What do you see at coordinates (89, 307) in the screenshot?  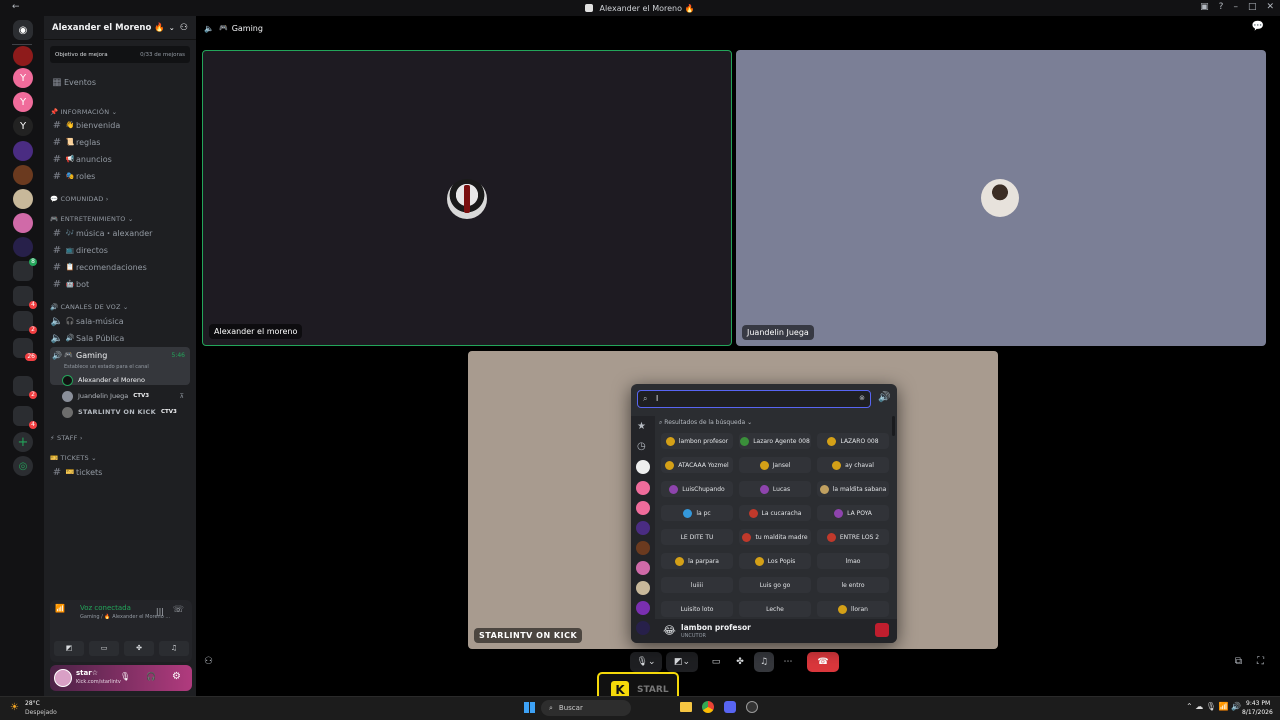 I see `category-voice: 🔊 CANALES DE VOZ ⌄` at bounding box center [89, 307].